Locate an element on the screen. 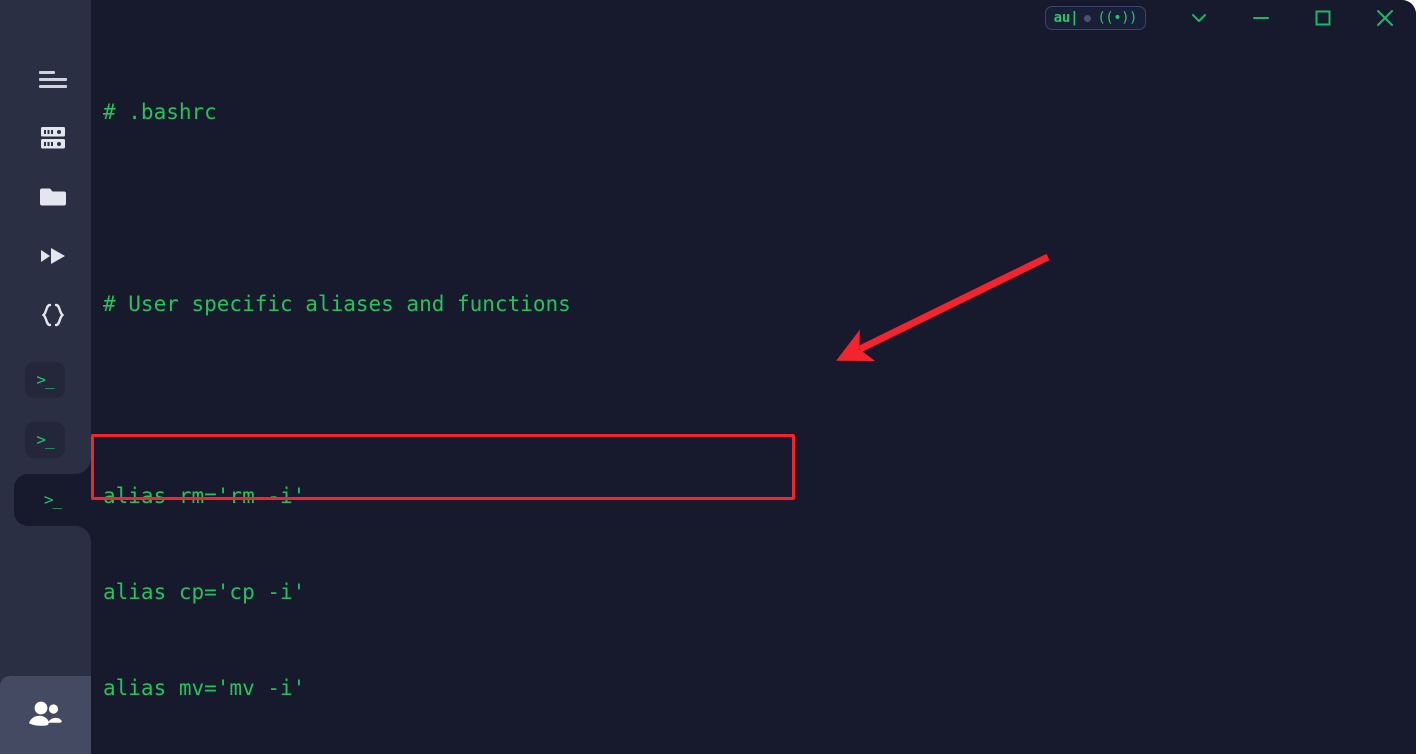 Image resolution: width=1416 pixels, height=754 pixels. audio-badge-text: au| is located at coordinates (1066, 18).